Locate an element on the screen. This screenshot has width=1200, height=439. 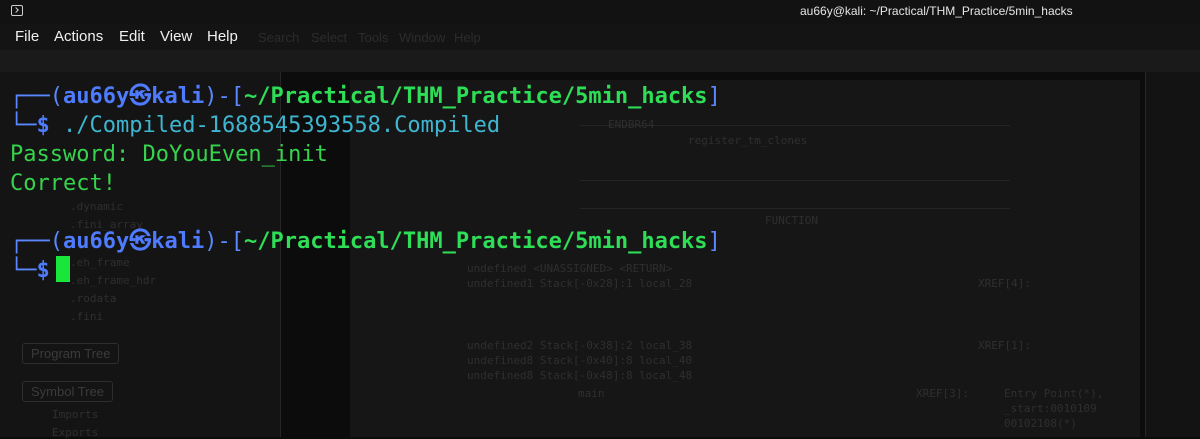
text-cursor is located at coordinates (62, 269).